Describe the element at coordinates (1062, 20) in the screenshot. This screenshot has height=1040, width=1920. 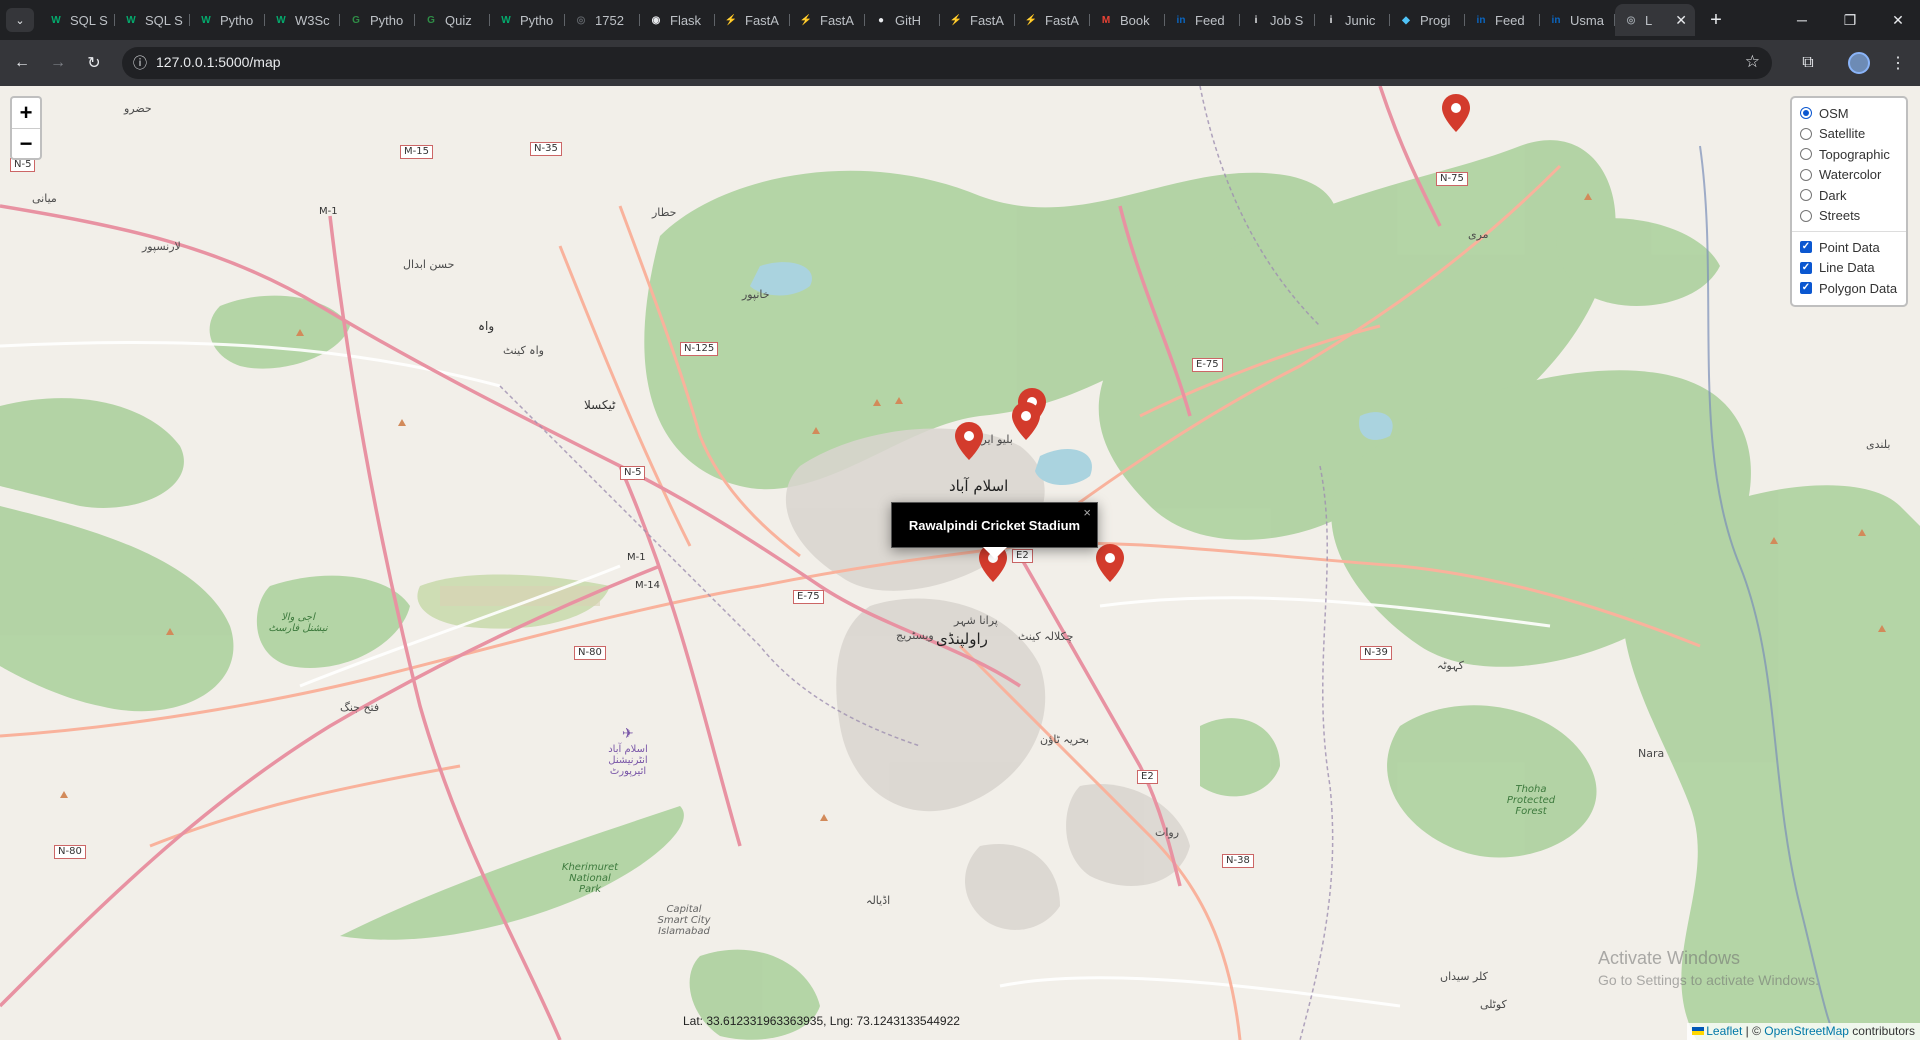
I see `tab-label: FastA` at that location.